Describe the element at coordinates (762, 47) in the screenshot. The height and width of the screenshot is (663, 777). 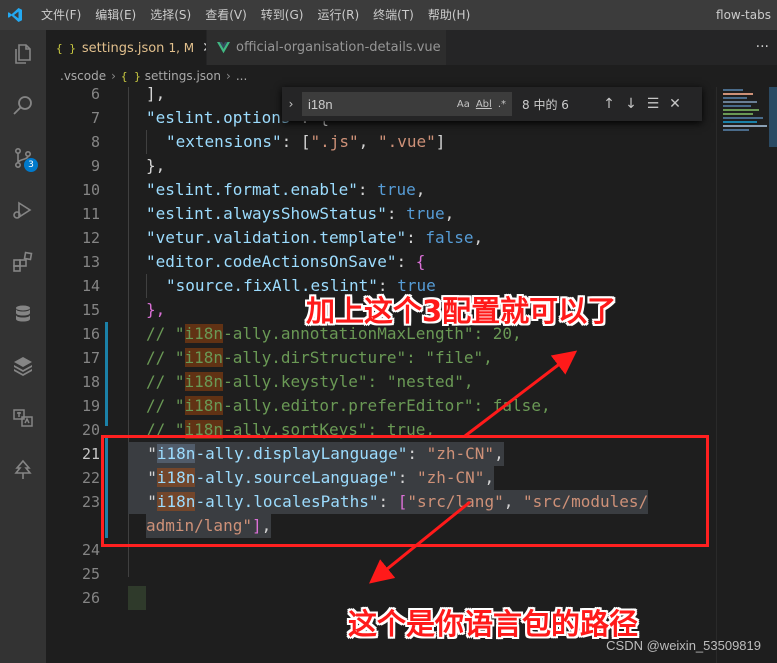
I see `more-actions-icon: ···` at that location.